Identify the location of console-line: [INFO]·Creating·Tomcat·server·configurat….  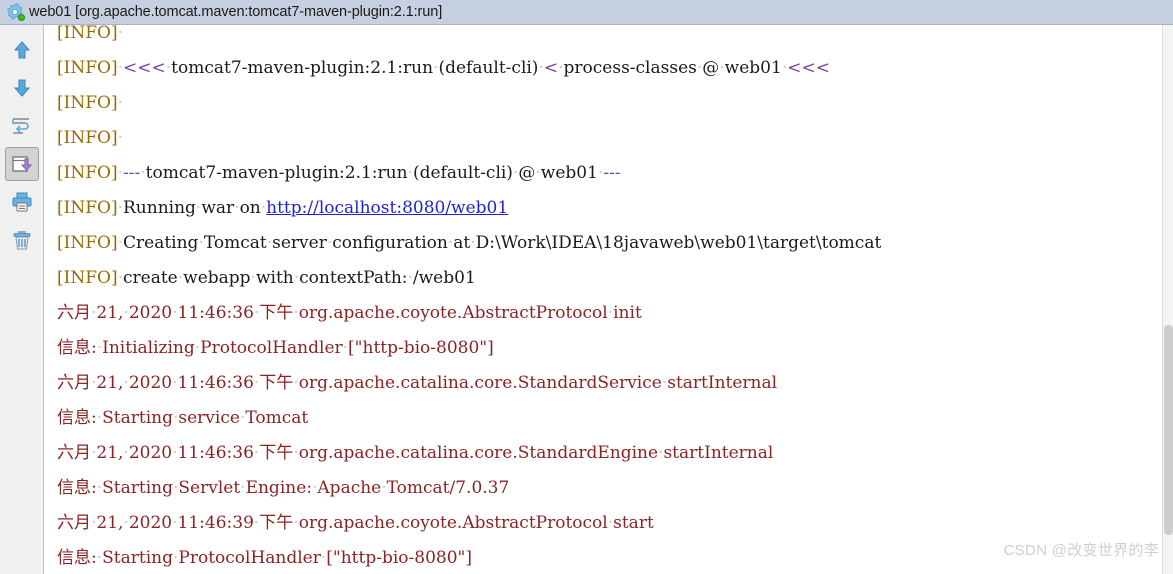
(609, 243).